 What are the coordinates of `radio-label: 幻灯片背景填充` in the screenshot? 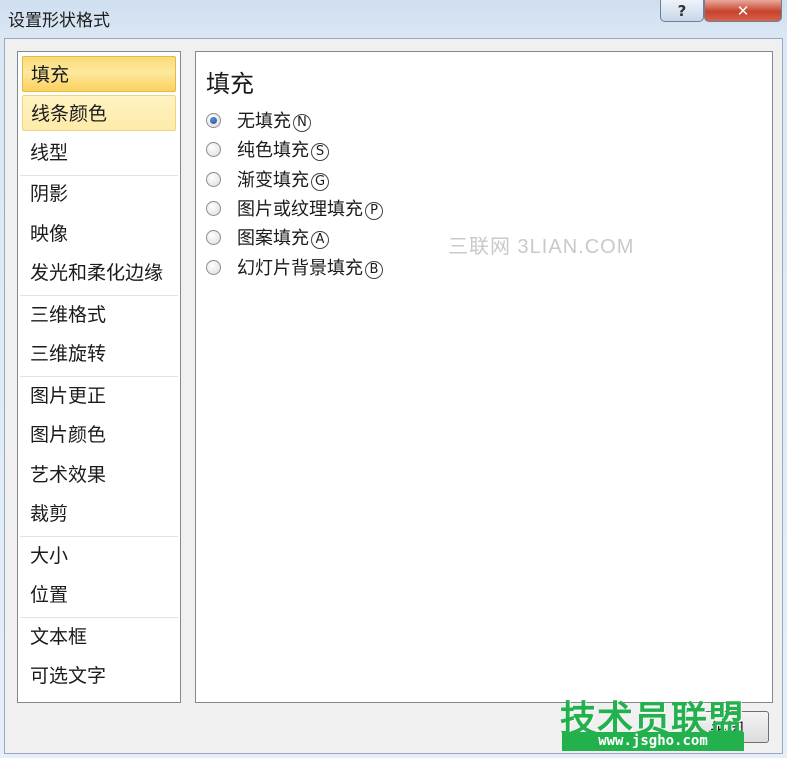 It's located at (300, 268).